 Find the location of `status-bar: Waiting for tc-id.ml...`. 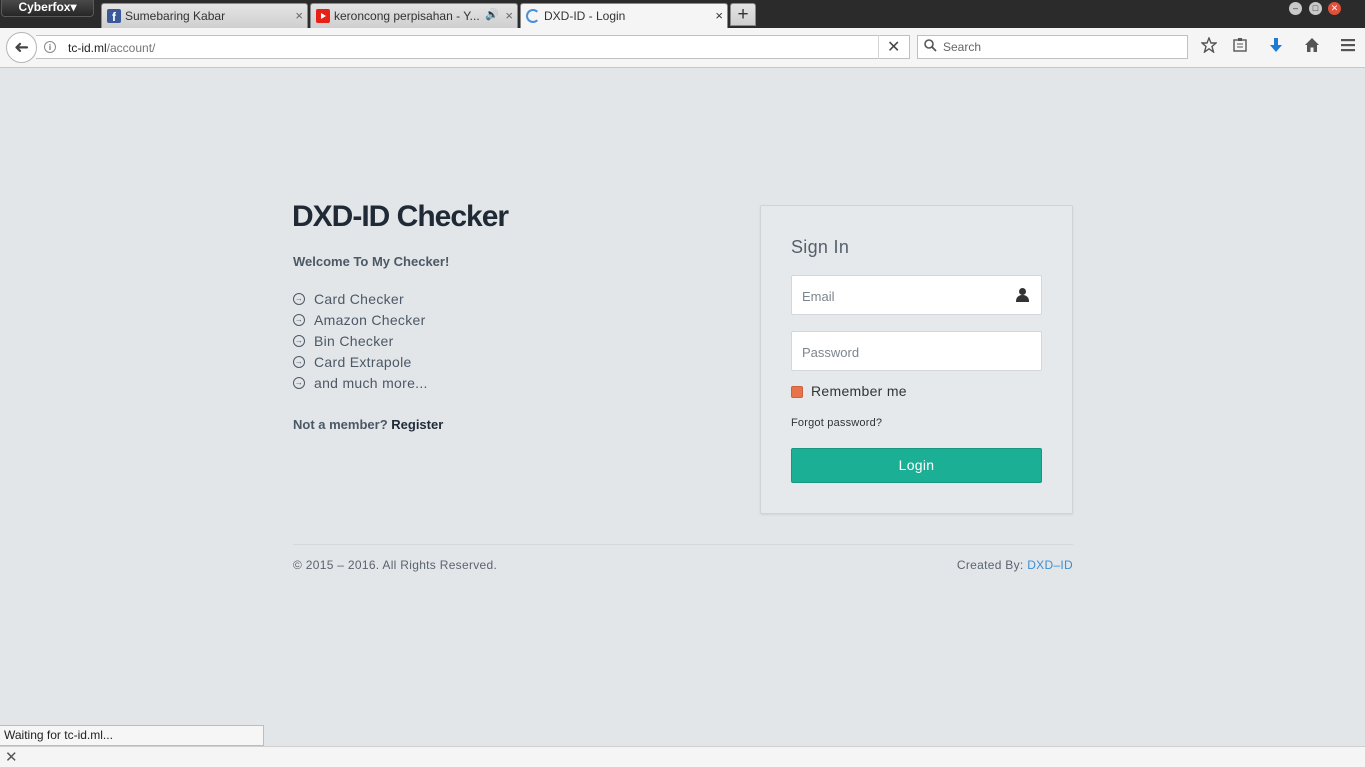

status-bar: Waiting for tc-id.ml... is located at coordinates (132, 735).